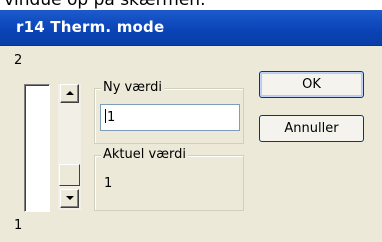  Describe the element at coordinates (69, 147) in the screenshot. I see `value-scrollbar` at that location.